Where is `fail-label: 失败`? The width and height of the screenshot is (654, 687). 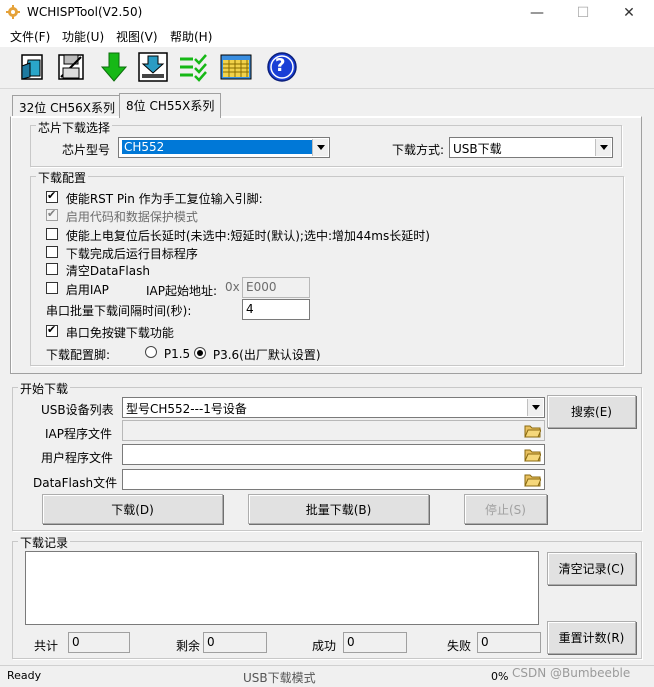 fail-label: 失败 is located at coordinates (459, 646).